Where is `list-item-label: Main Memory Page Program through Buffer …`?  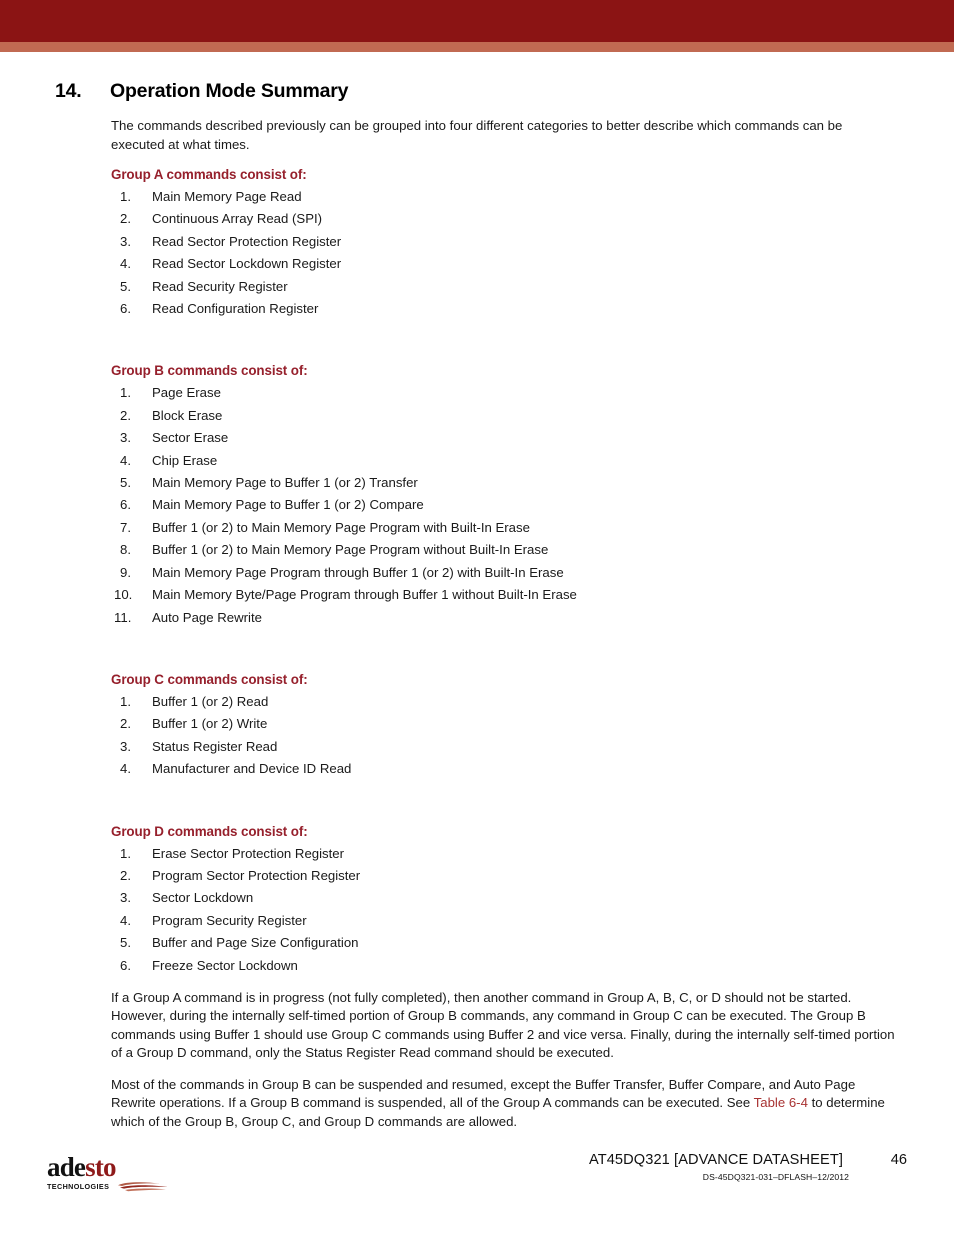
list-item-label: Main Memory Page Program through Buffer … is located at coordinates (358, 572).